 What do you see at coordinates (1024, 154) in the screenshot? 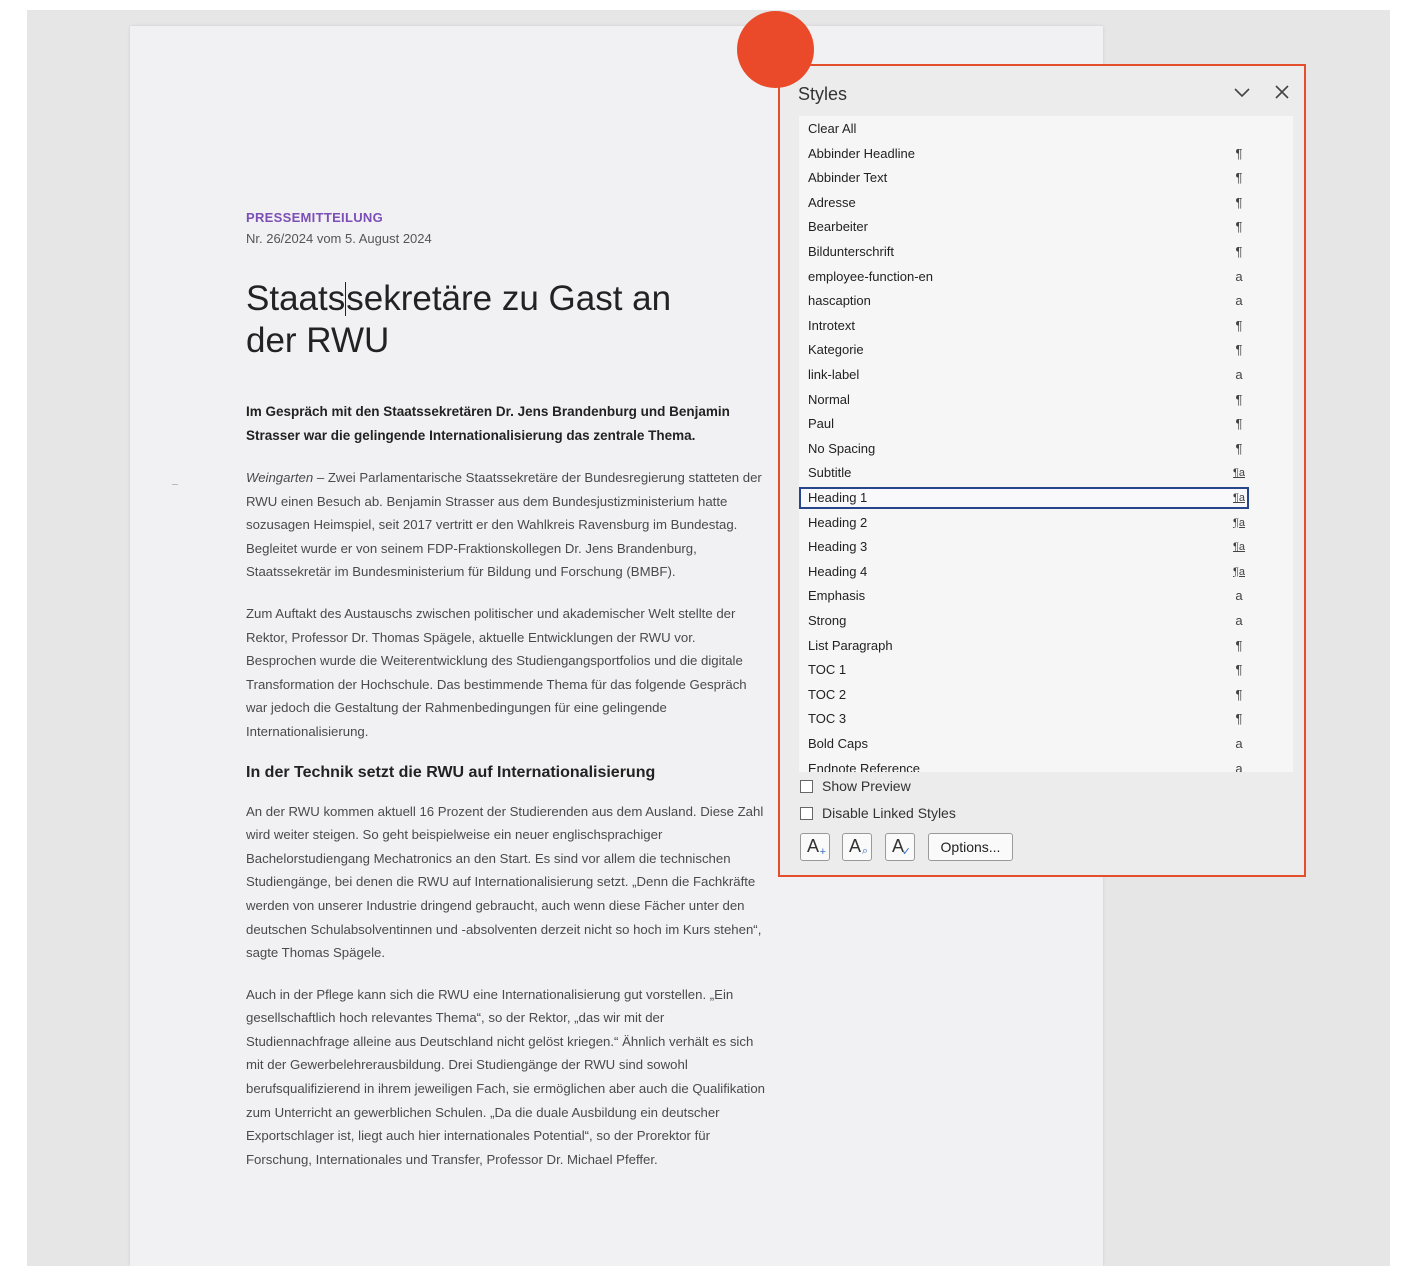
I see `style-item: Abbinder Headline ¶` at bounding box center [1024, 154].